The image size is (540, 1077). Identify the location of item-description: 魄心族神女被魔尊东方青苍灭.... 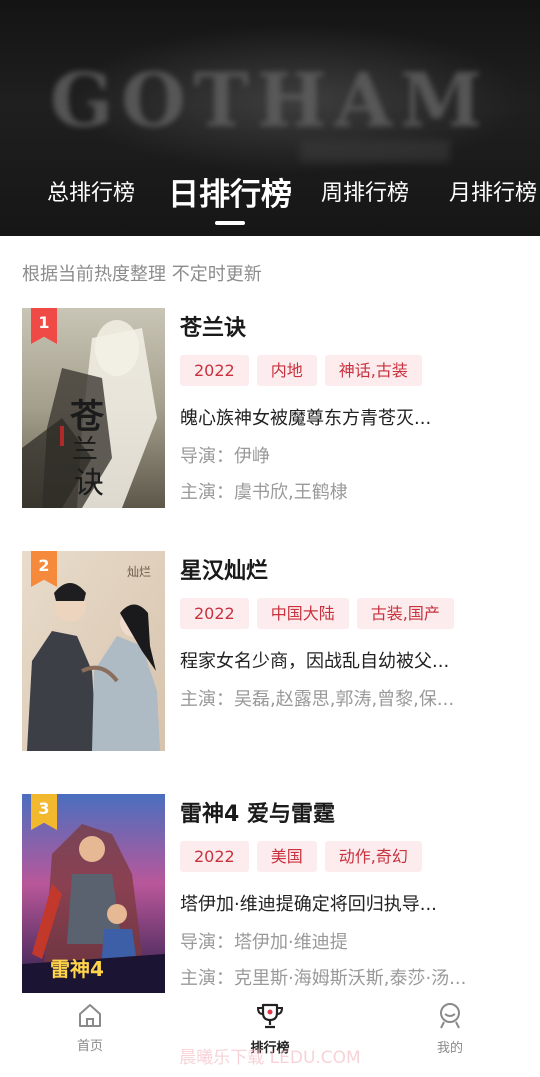
(306, 418).